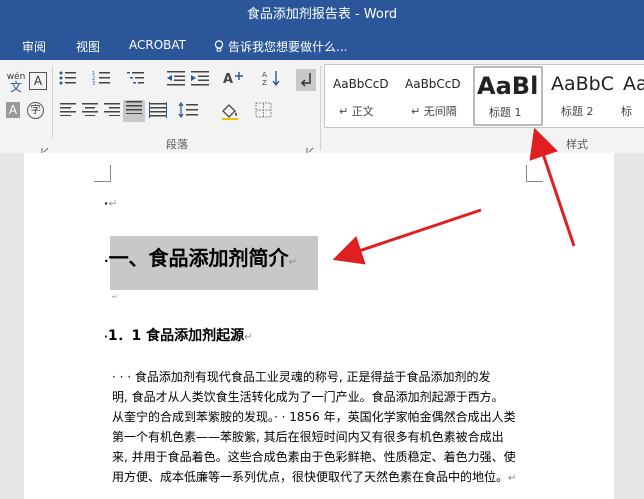  I want to click on sort-button: AZ, so click(272, 80).